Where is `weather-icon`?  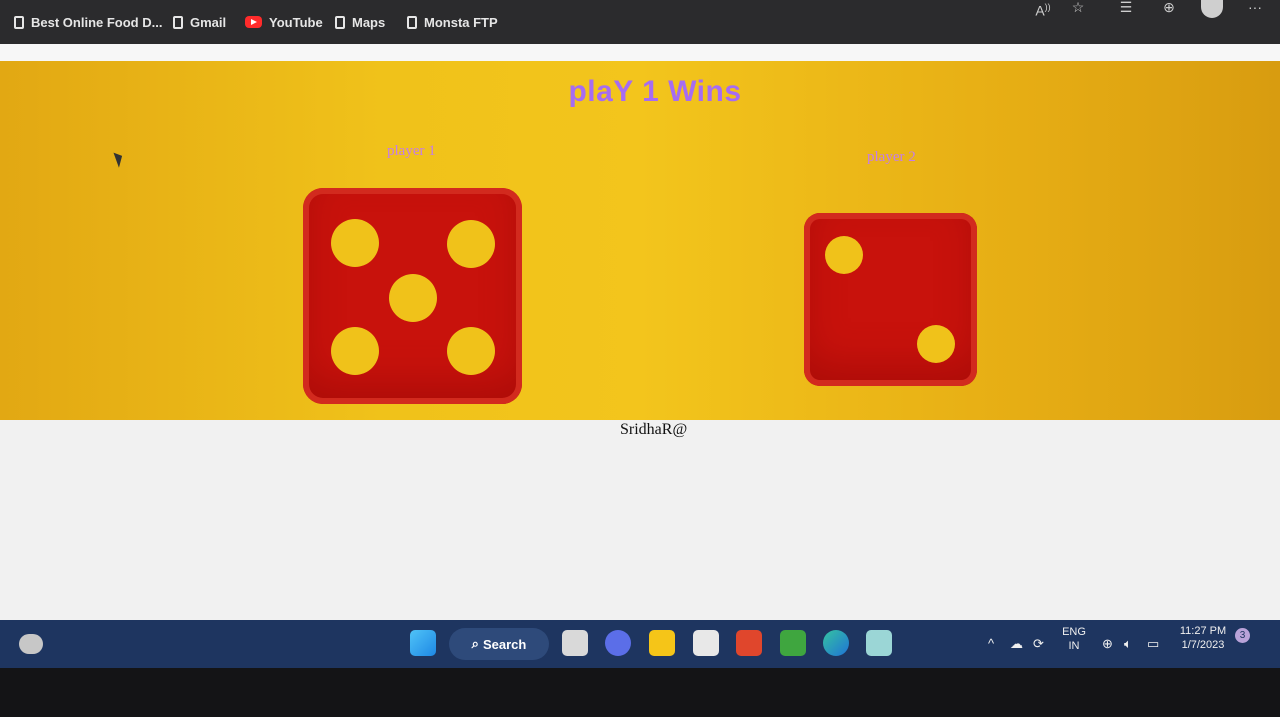 weather-icon is located at coordinates (31, 644).